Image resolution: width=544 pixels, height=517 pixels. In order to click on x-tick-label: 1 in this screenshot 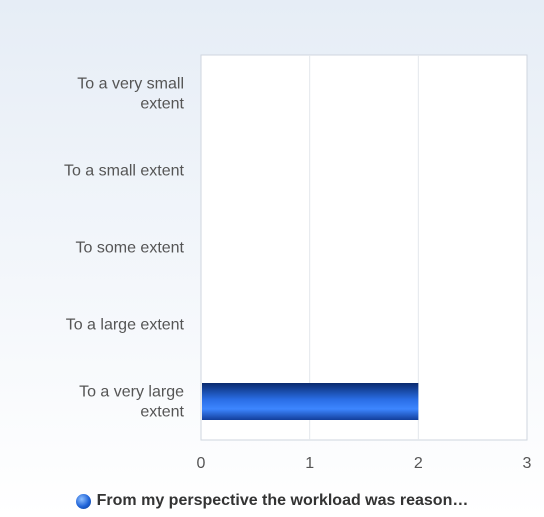, I will do `click(309, 463)`.